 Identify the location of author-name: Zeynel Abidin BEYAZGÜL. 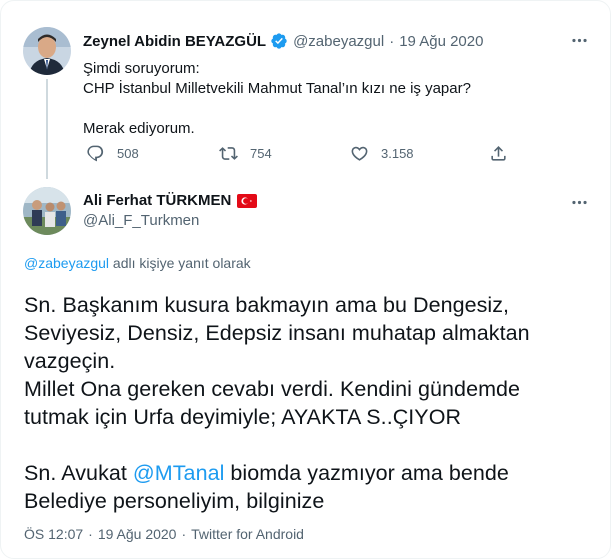
(174, 41).